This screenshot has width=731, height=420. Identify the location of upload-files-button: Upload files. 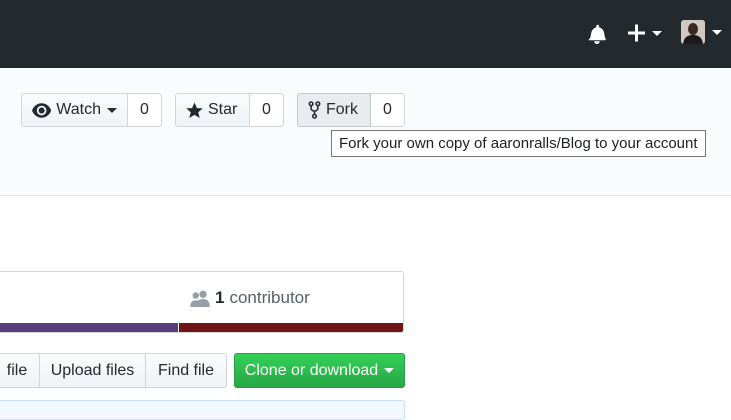
(92, 370).